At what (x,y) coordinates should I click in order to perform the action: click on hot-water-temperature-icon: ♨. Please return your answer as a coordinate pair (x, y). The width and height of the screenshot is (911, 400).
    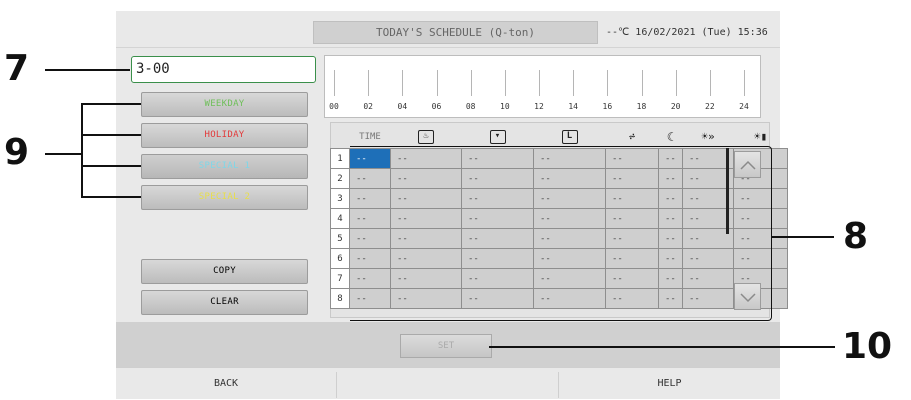
    Looking at the image, I should click on (426, 137).